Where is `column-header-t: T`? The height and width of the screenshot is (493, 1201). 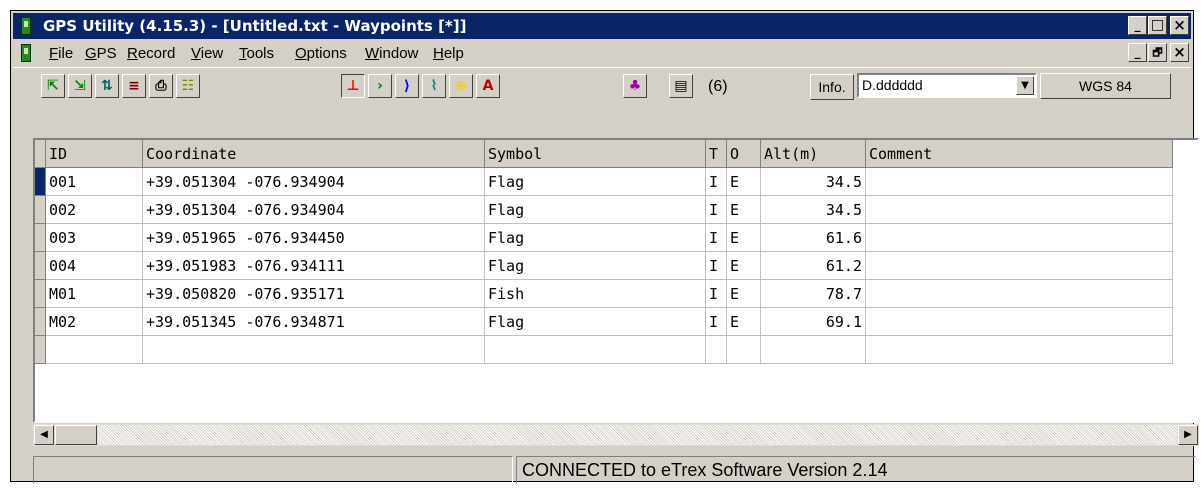
column-header-t: T is located at coordinates (716, 154).